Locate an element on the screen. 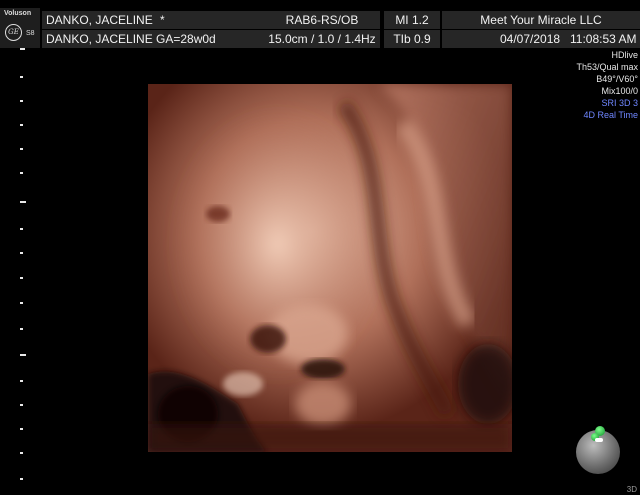 The width and height of the screenshot is (640, 495). logo-model: S8 is located at coordinates (30, 33).